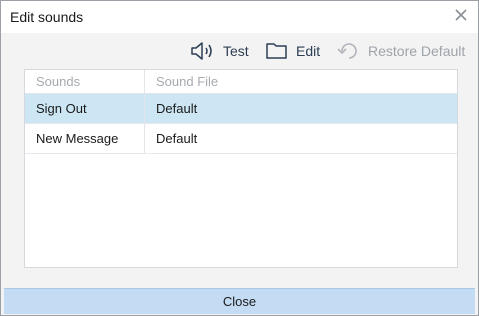  I want to click on close-icon, so click(461, 15).